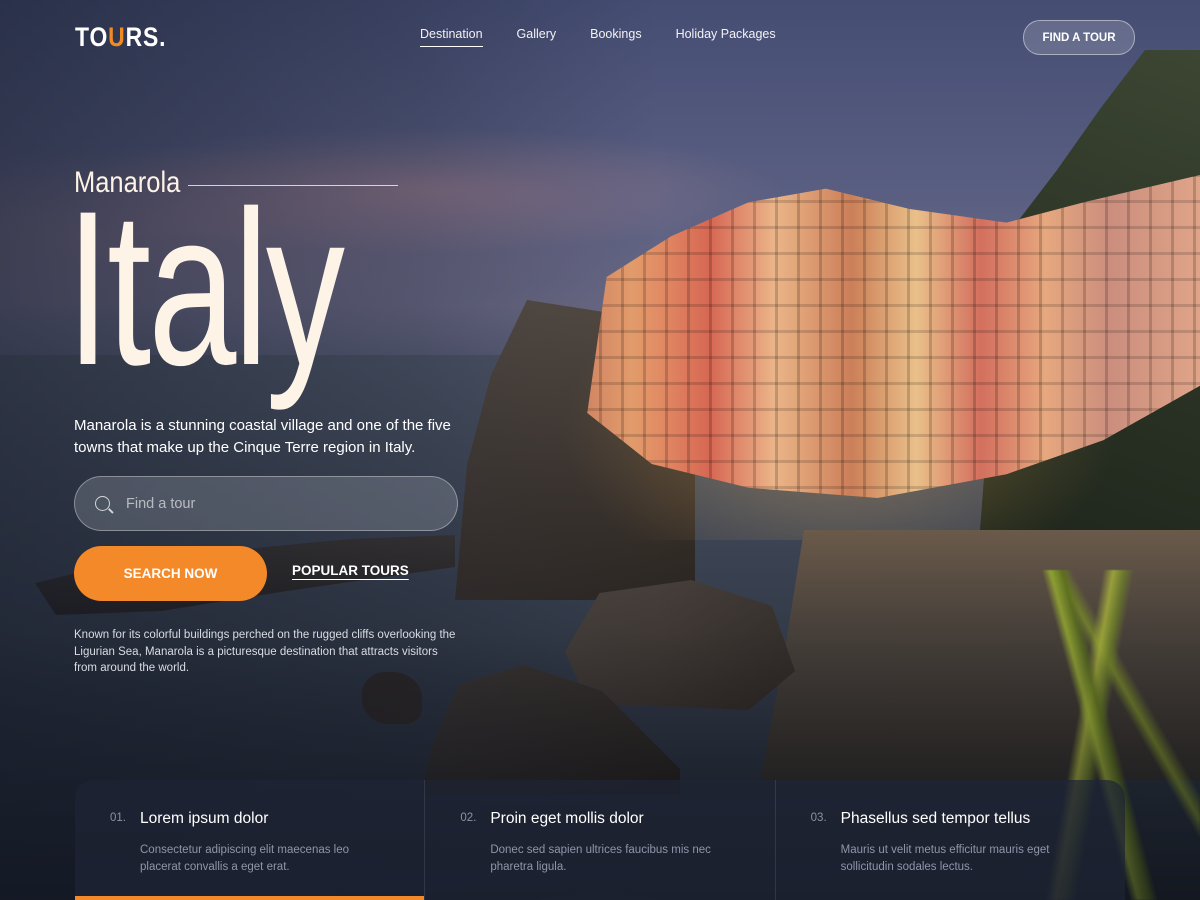 The image size is (1200, 900). Describe the element at coordinates (170, 573) in the screenshot. I see `search-now-button: SEARCH NOW` at that location.